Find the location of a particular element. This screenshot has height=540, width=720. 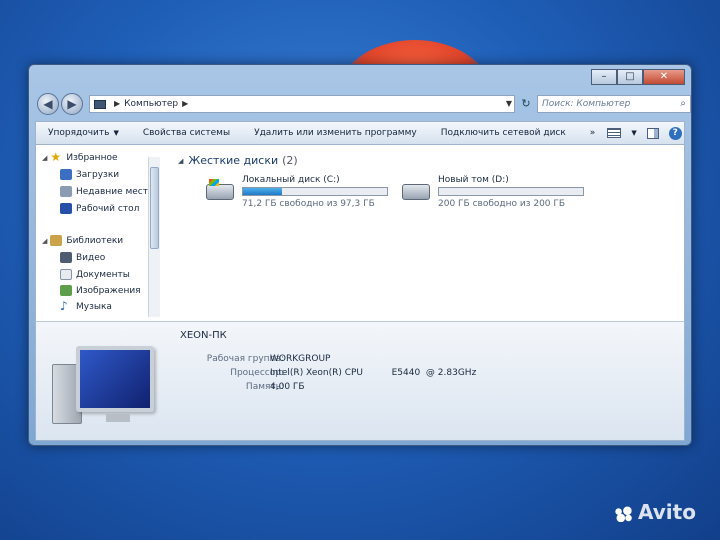

help-icon: ? is located at coordinates (675, 133).